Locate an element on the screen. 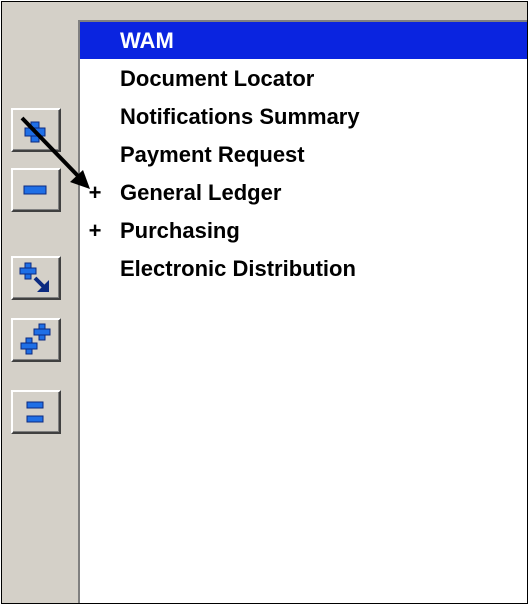  tree-item-label: Payment Request is located at coordinates (212, 154).